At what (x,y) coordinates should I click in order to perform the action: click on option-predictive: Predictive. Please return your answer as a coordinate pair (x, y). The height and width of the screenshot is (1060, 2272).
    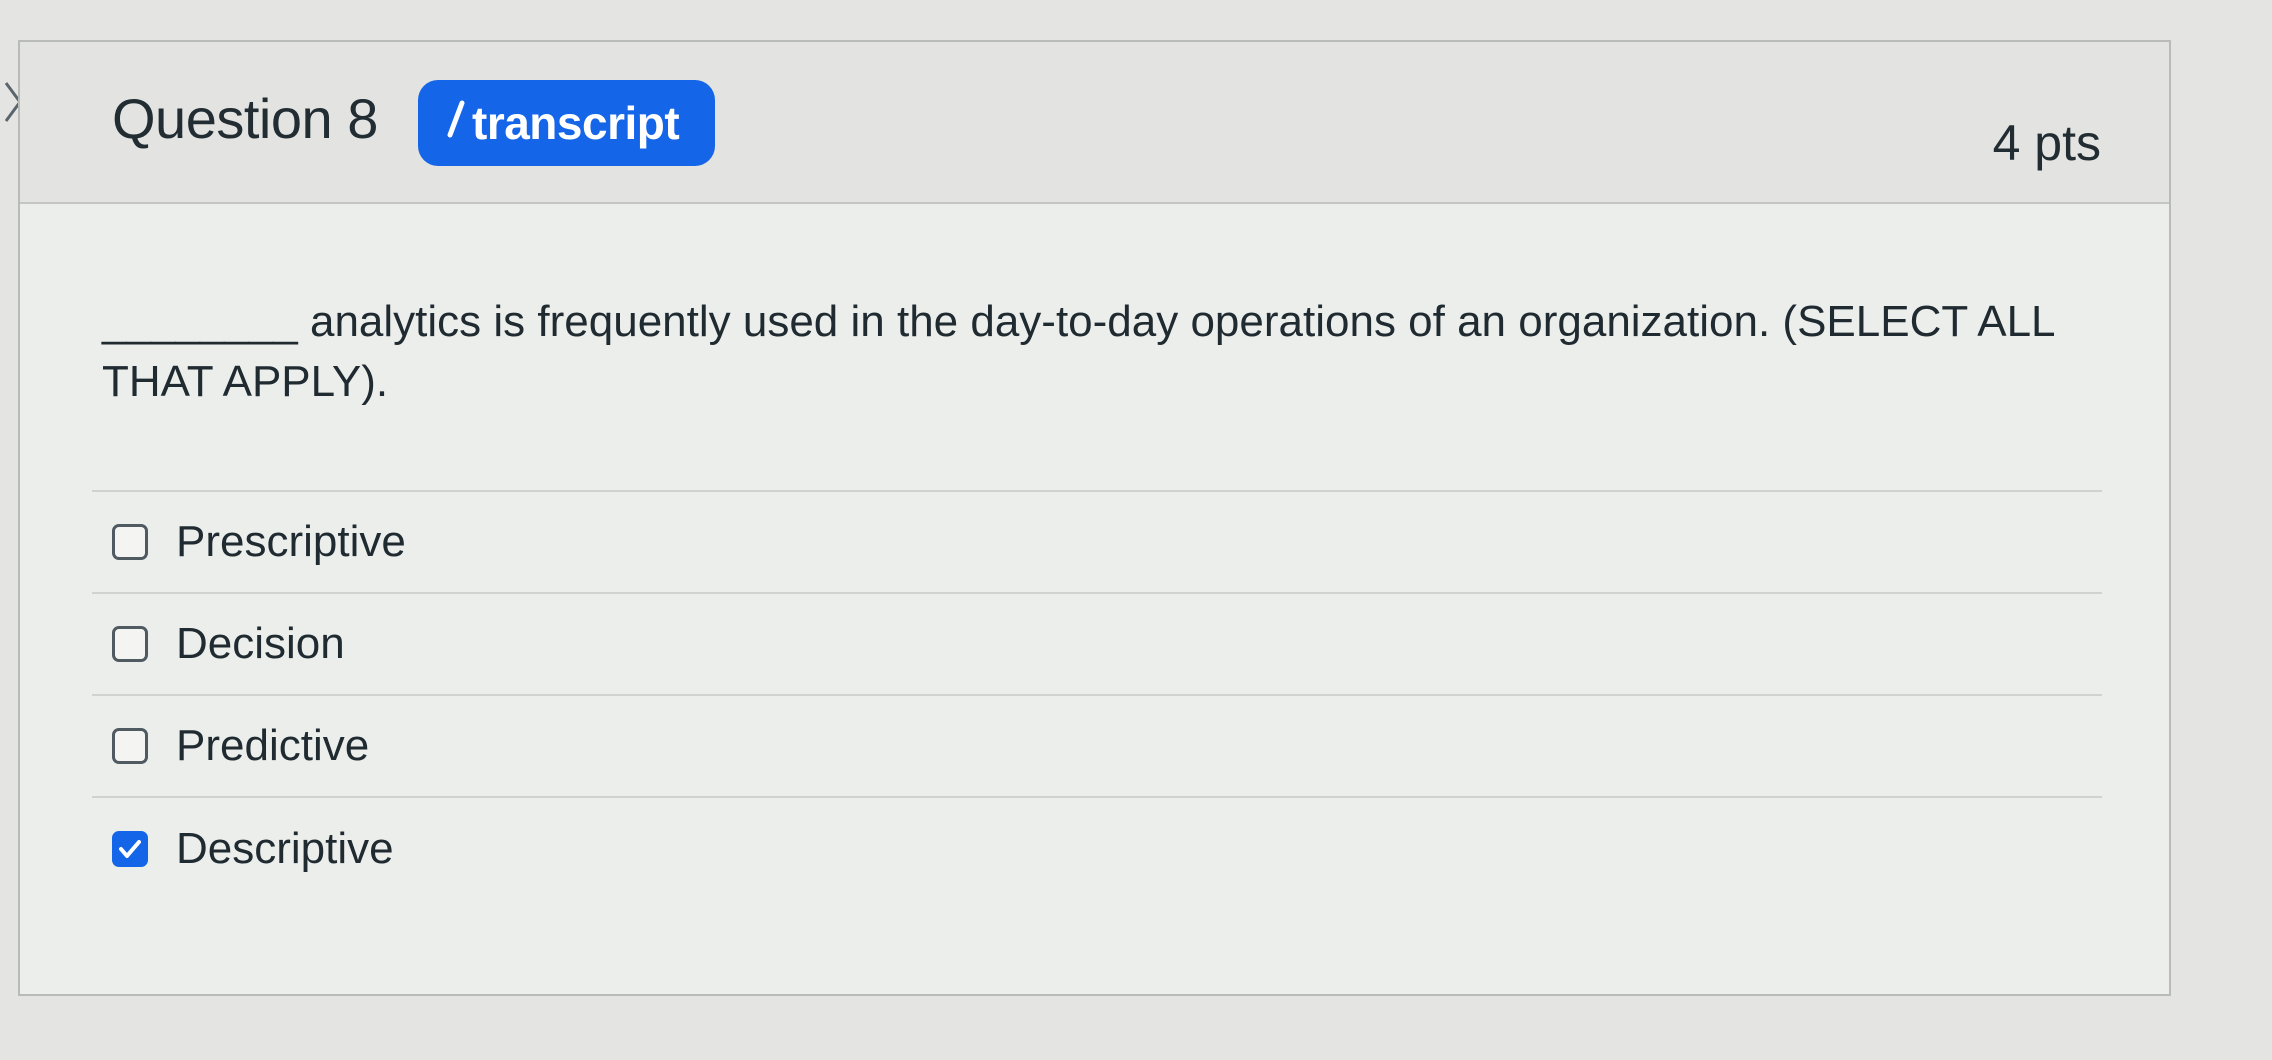
    Looking at the image, I should click on (1097, 747).